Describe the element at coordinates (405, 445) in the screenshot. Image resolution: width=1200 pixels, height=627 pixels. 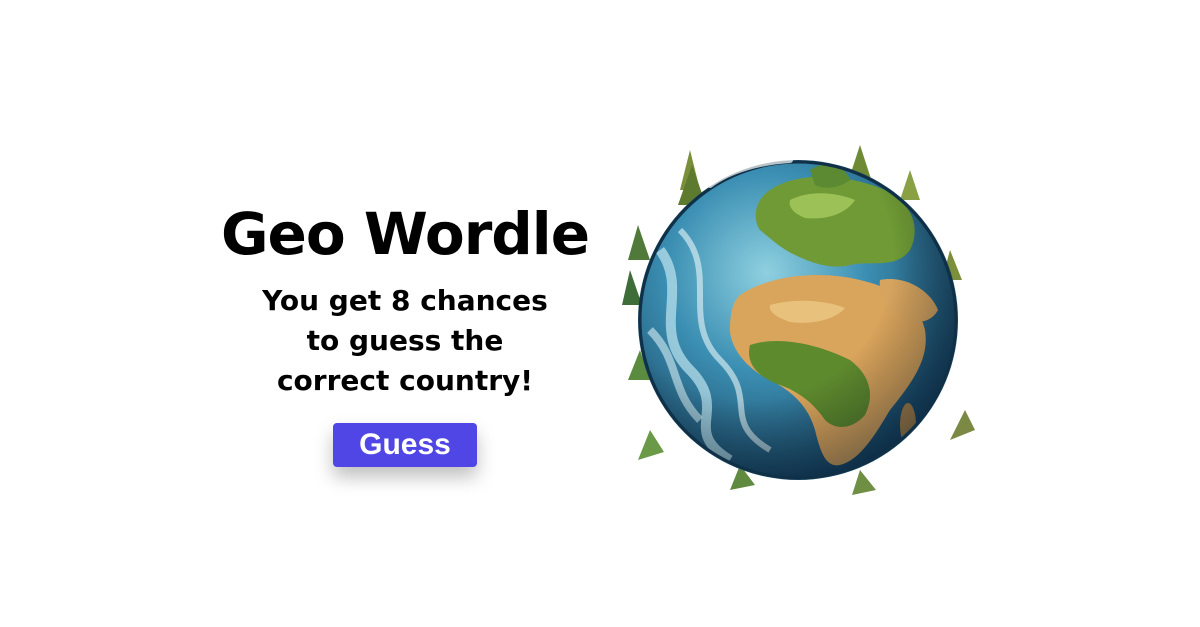
I see `guess-button: Guess` at that location.